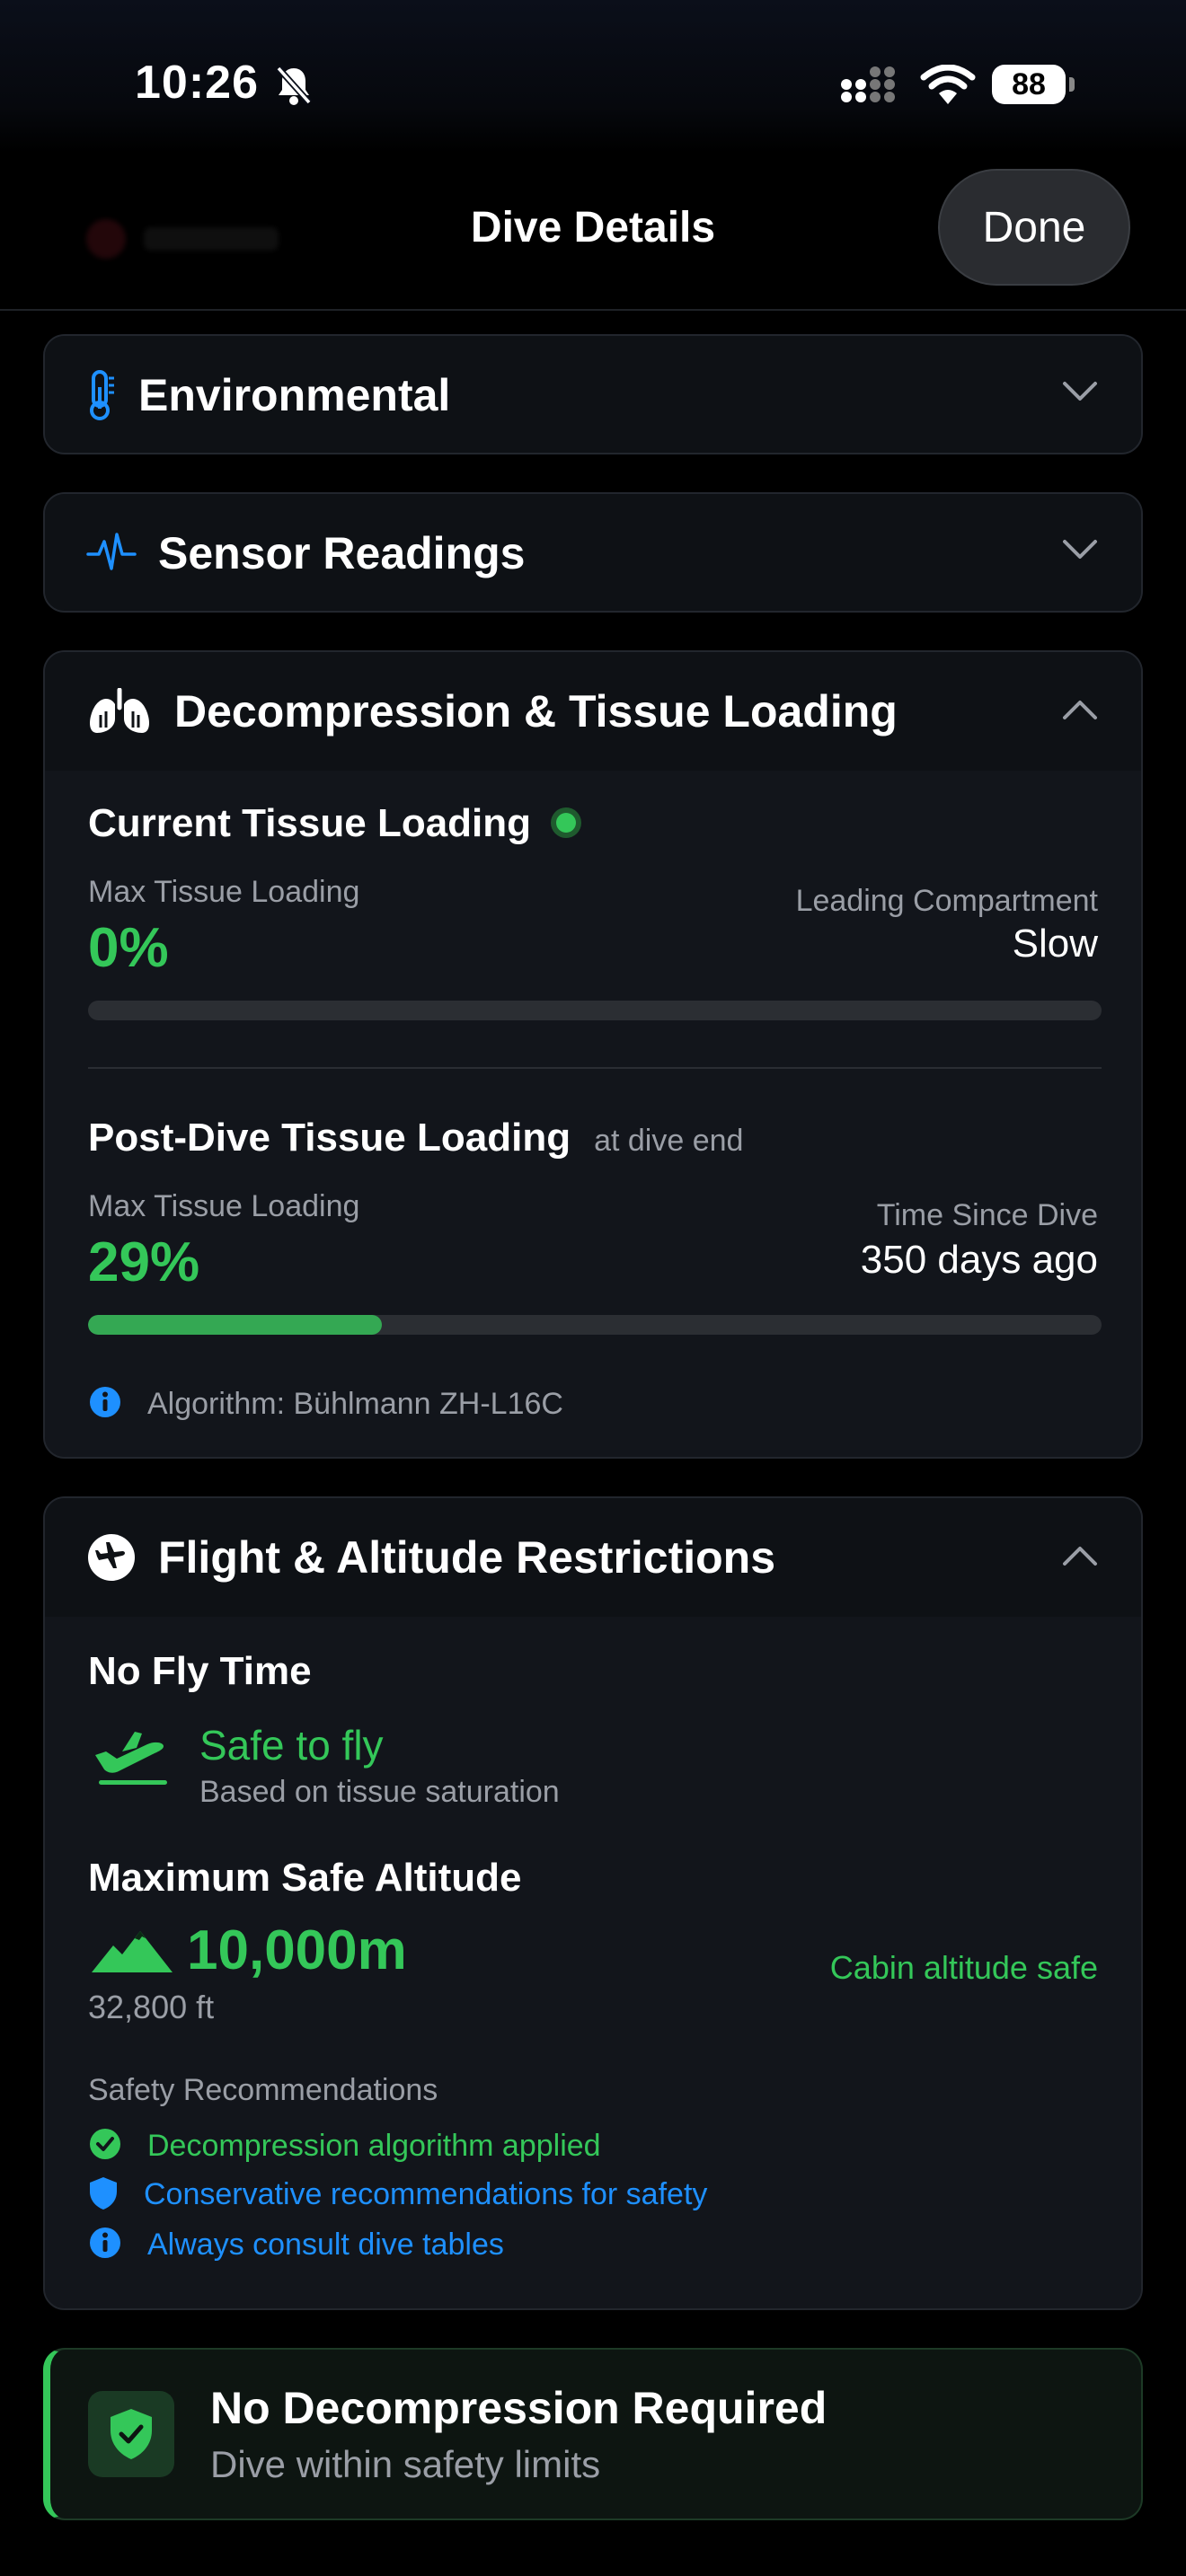  I want to click on clock: 10:26, so click(197, 83).